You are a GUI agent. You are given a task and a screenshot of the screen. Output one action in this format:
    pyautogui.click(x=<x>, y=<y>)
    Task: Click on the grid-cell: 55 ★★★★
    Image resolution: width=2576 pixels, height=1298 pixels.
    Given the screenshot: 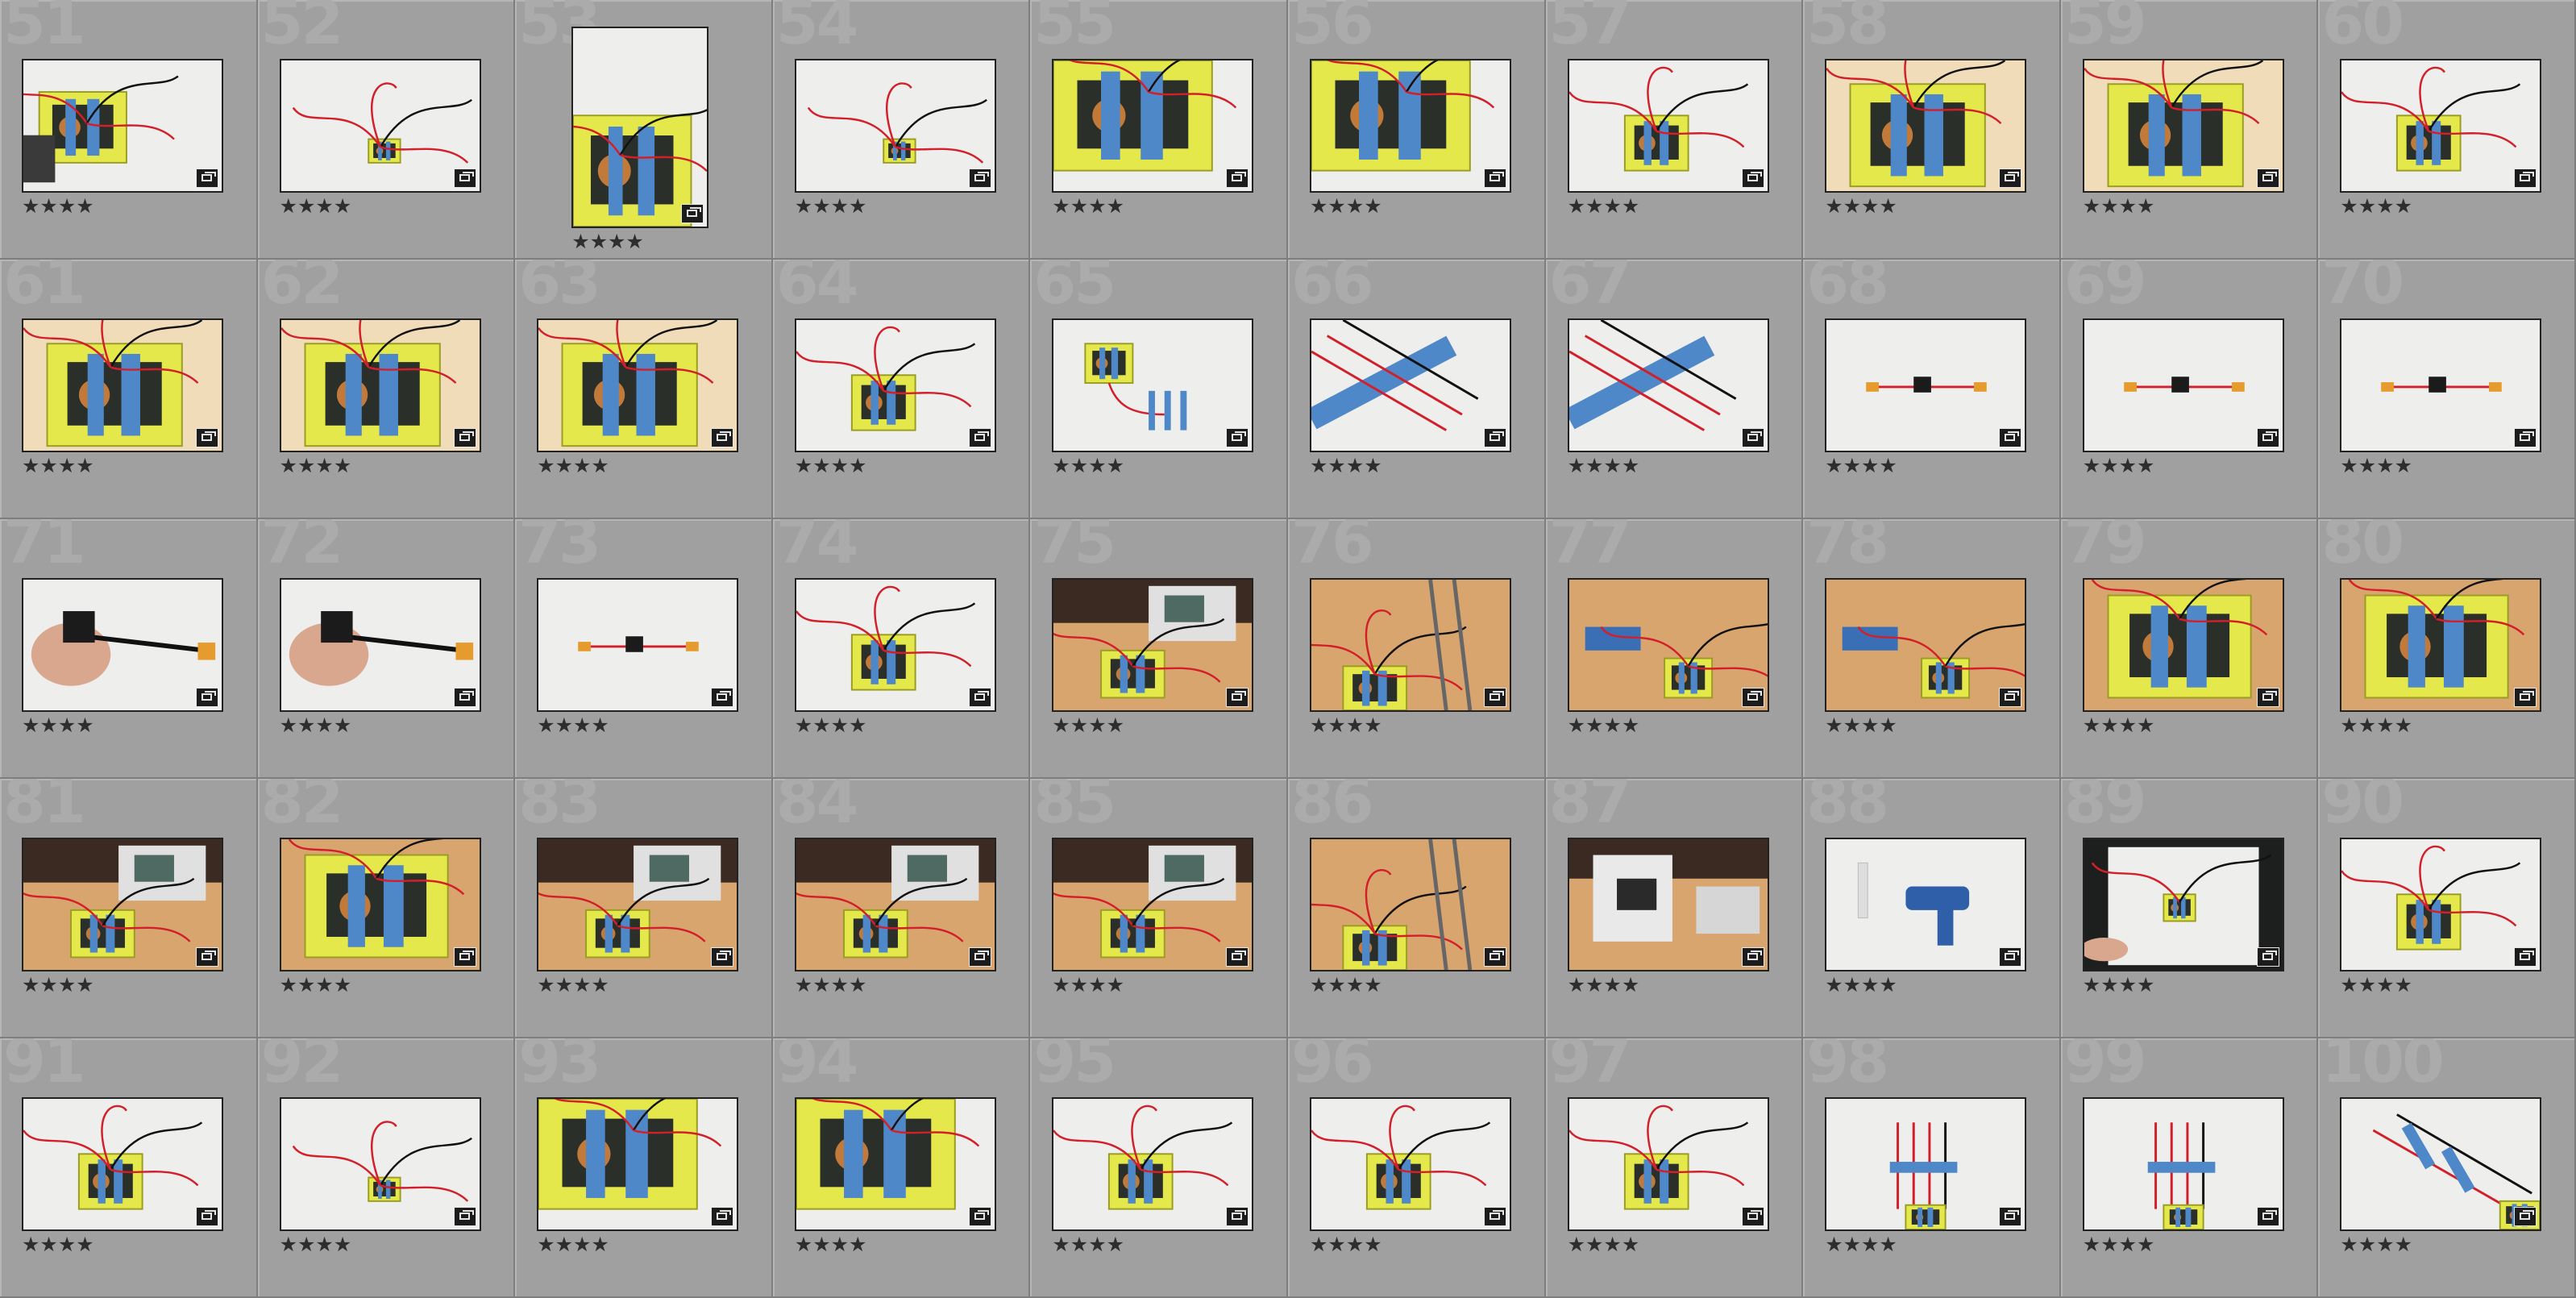 What is the action you would take?
    pyautogui.click(x=1159, y=130)
    